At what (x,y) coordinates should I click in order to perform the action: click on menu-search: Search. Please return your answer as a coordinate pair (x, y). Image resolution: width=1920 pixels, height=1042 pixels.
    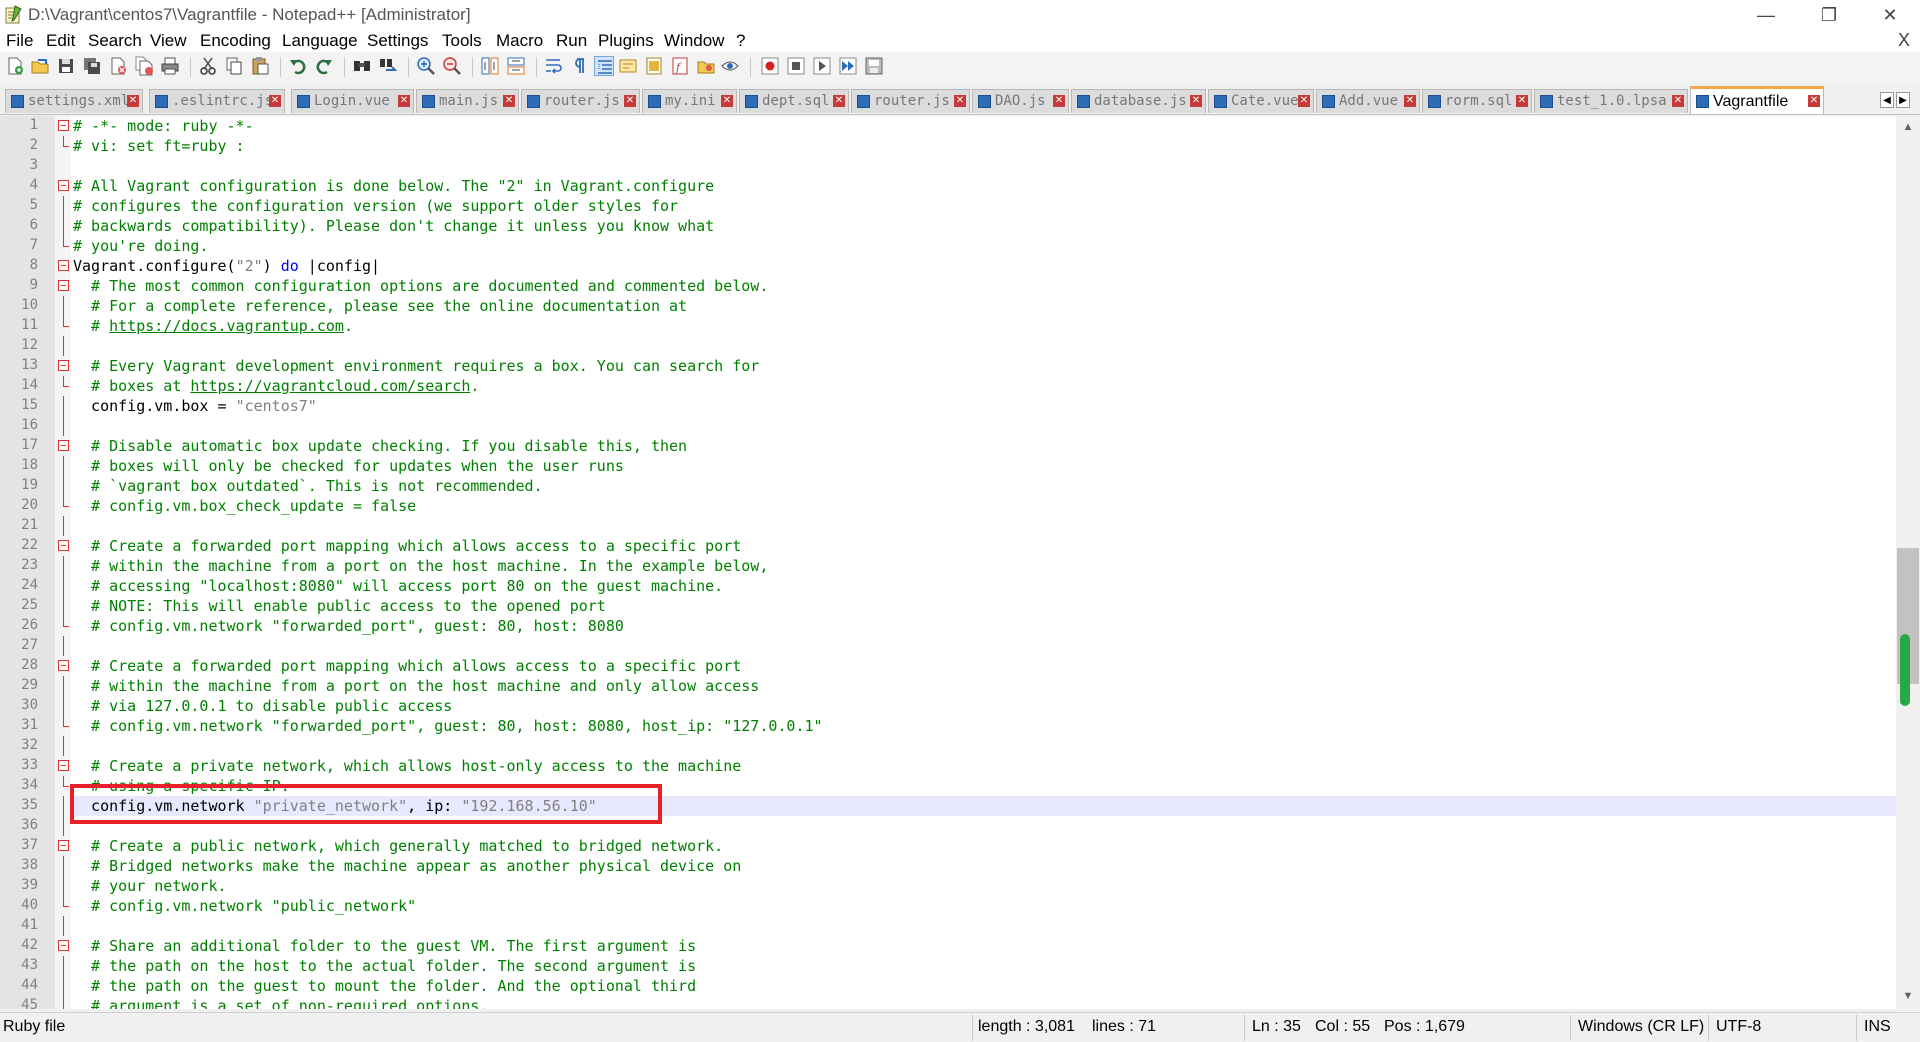
    Looking at the image, I should click on (115, 41).